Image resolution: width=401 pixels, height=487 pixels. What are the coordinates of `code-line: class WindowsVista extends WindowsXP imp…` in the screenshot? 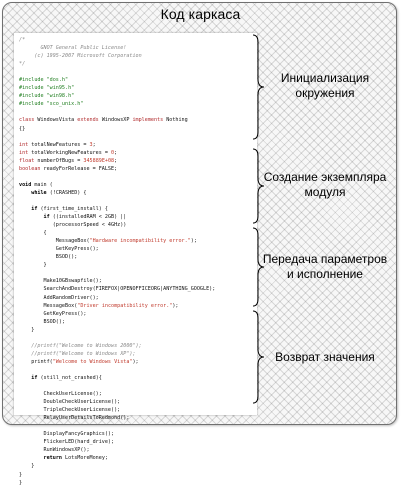 It's located at (103, 120).